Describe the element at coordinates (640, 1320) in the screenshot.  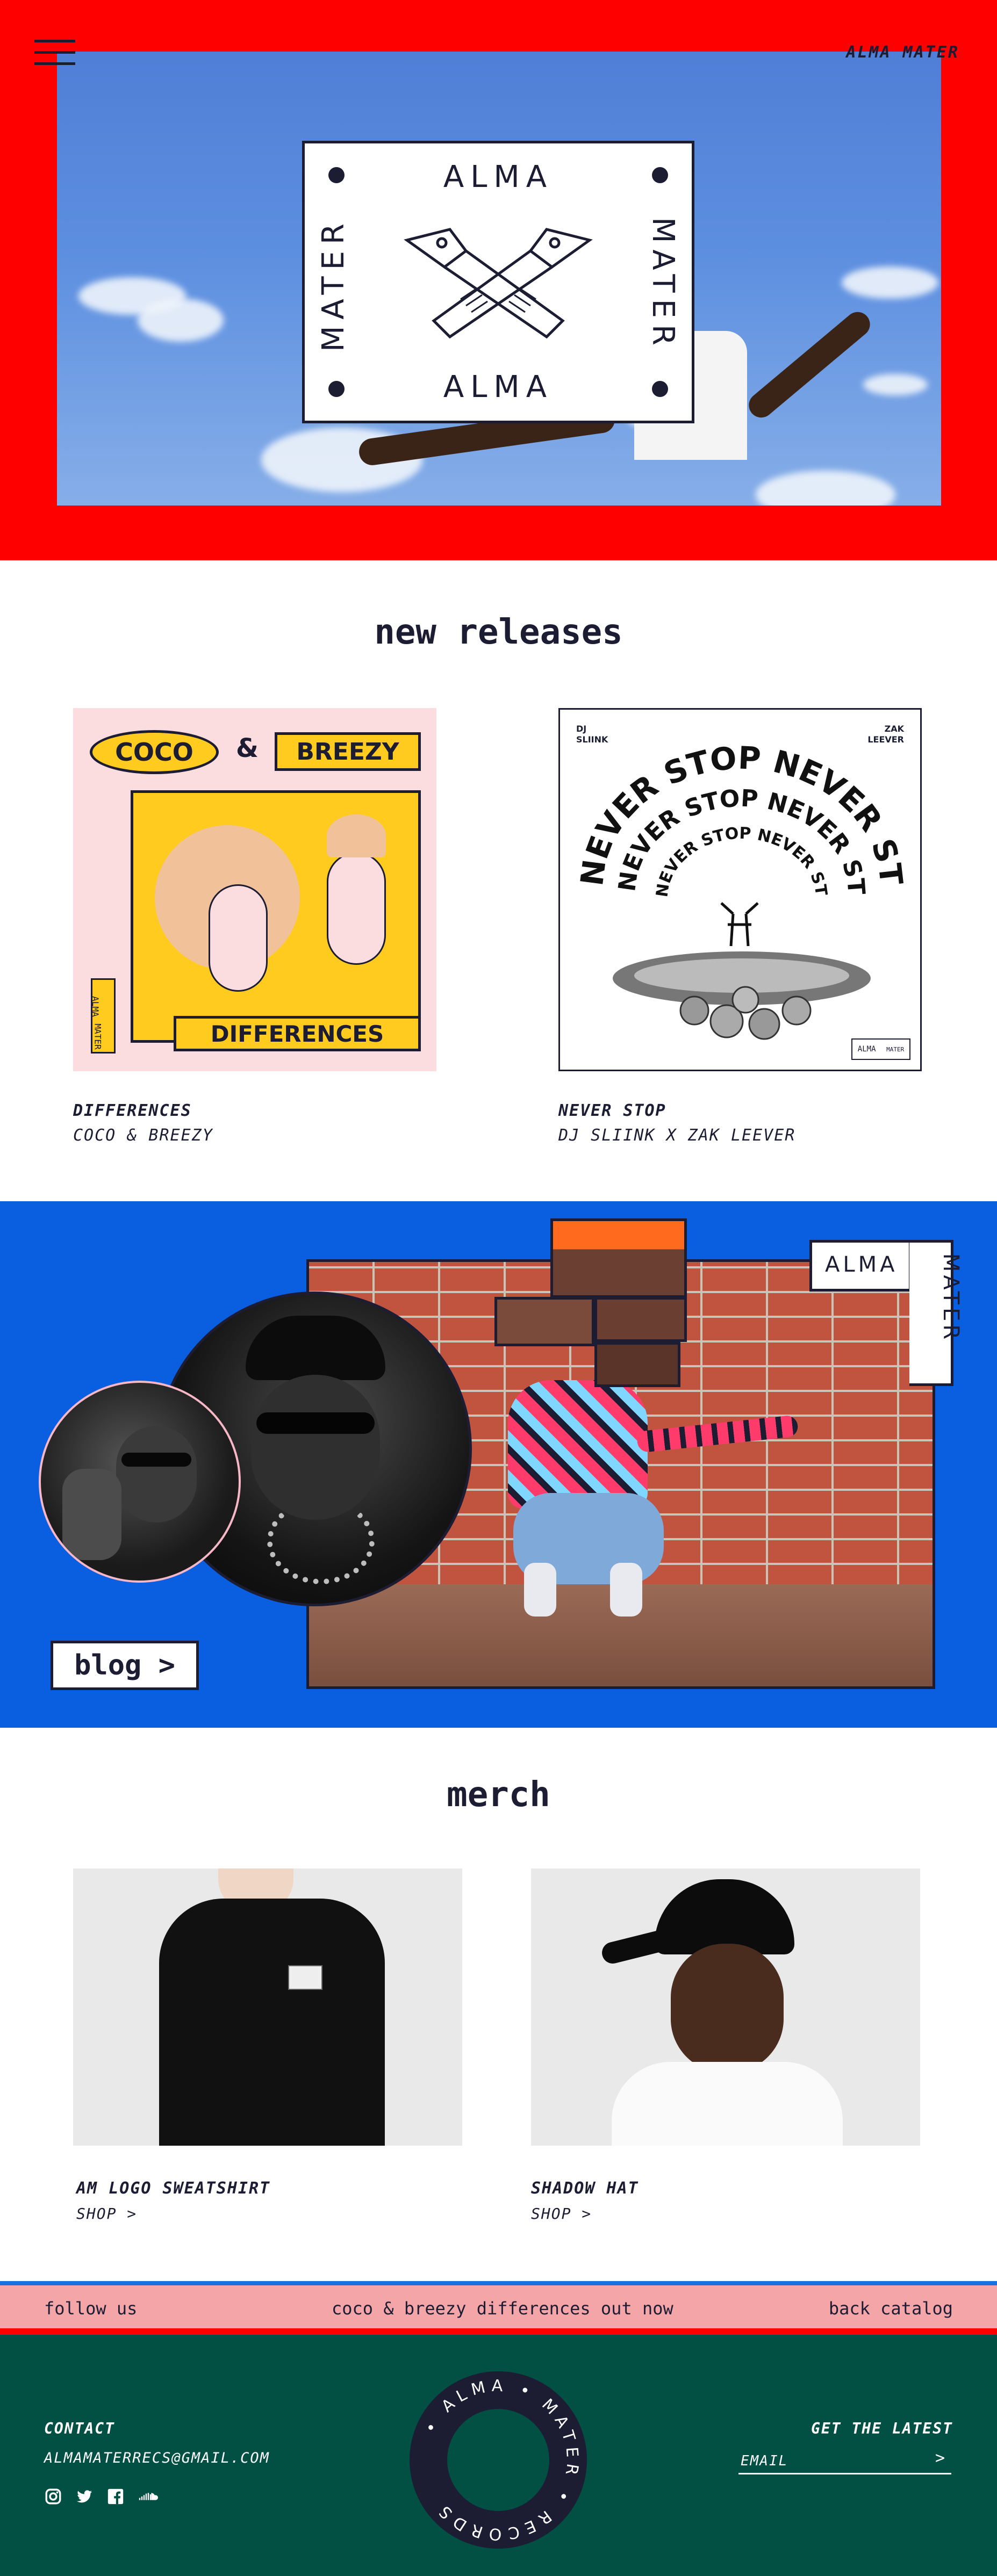
I see `blog-collage-face-right` at that location.